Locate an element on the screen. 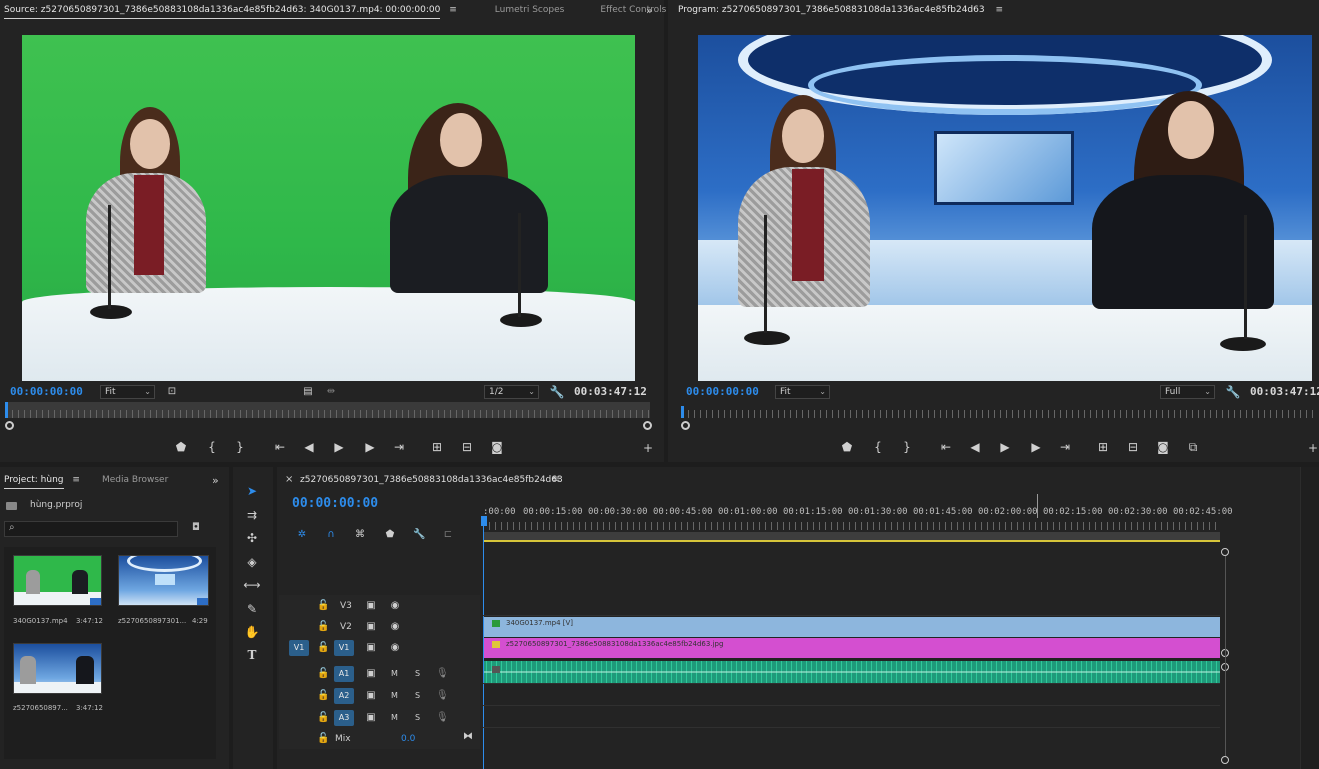 The image size is (1319, 769). comparison-view-icon: ⧉ is located at coordinates (1193, 447).